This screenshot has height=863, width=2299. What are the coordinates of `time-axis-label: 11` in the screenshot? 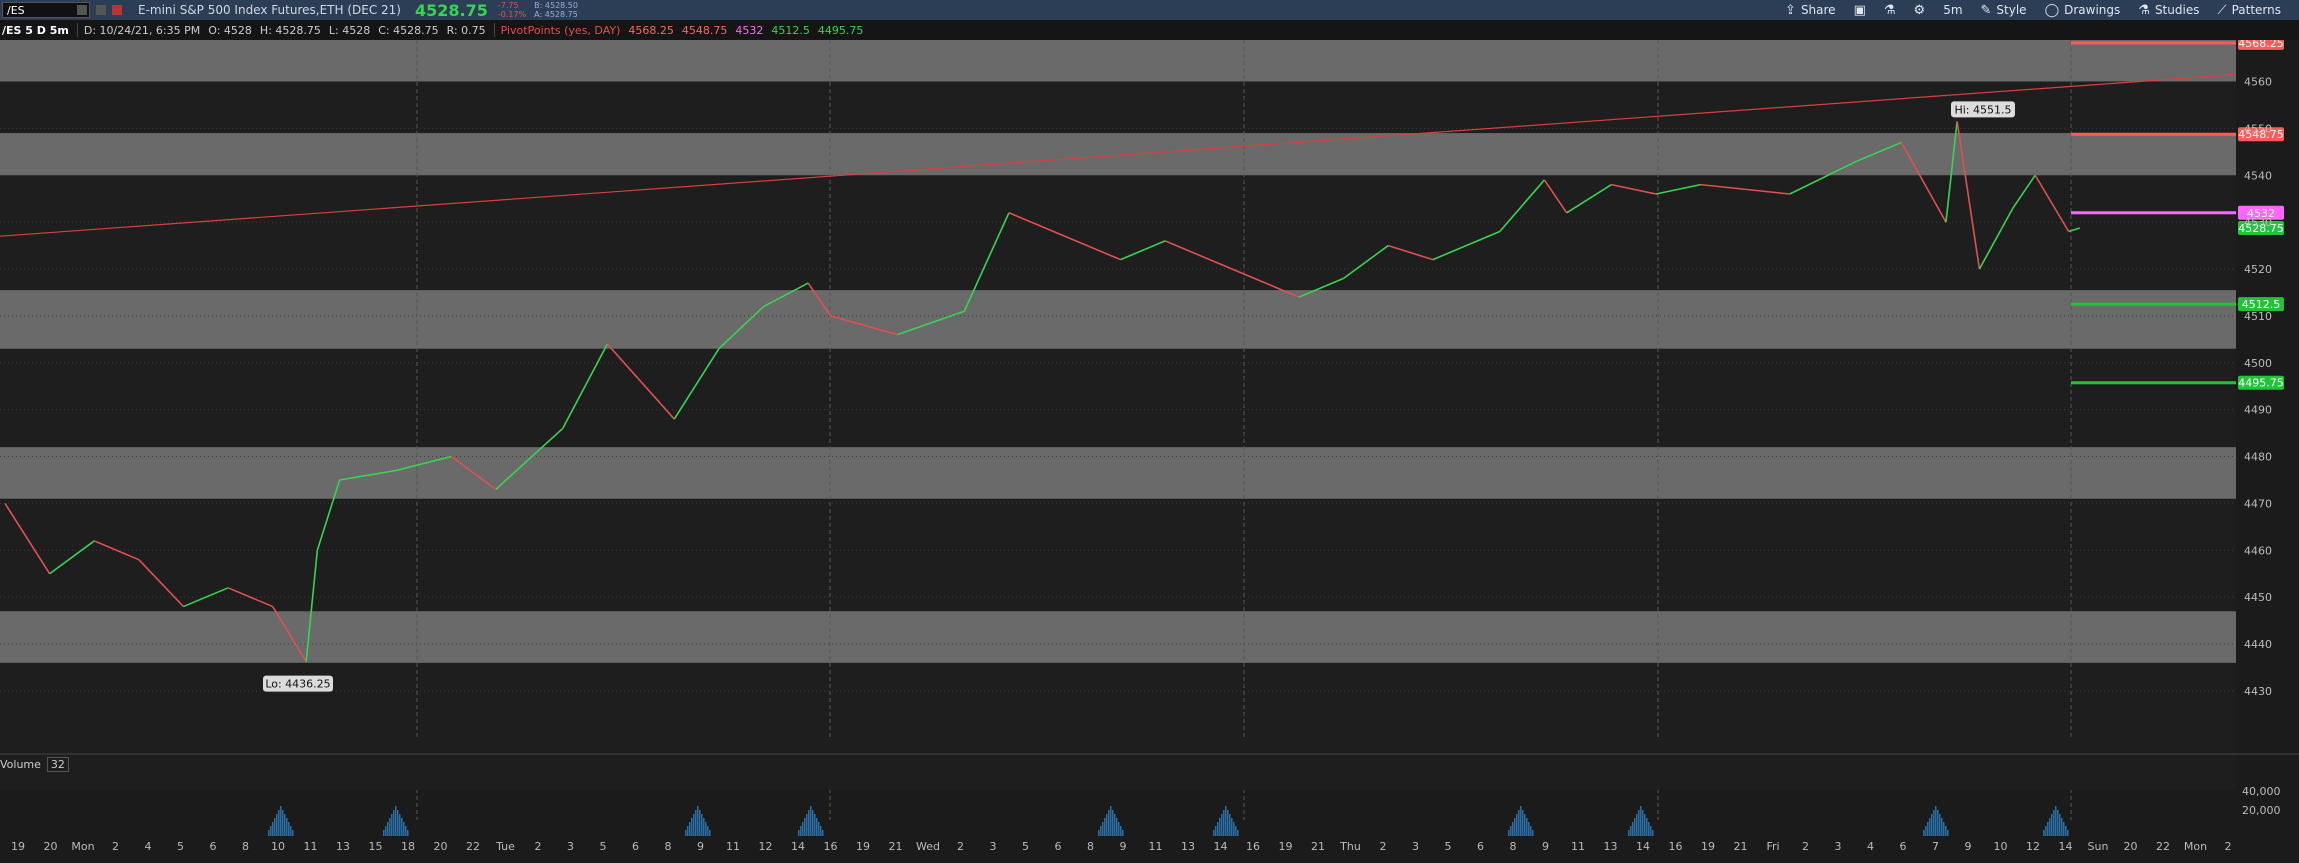 It's located at (1578, 846).